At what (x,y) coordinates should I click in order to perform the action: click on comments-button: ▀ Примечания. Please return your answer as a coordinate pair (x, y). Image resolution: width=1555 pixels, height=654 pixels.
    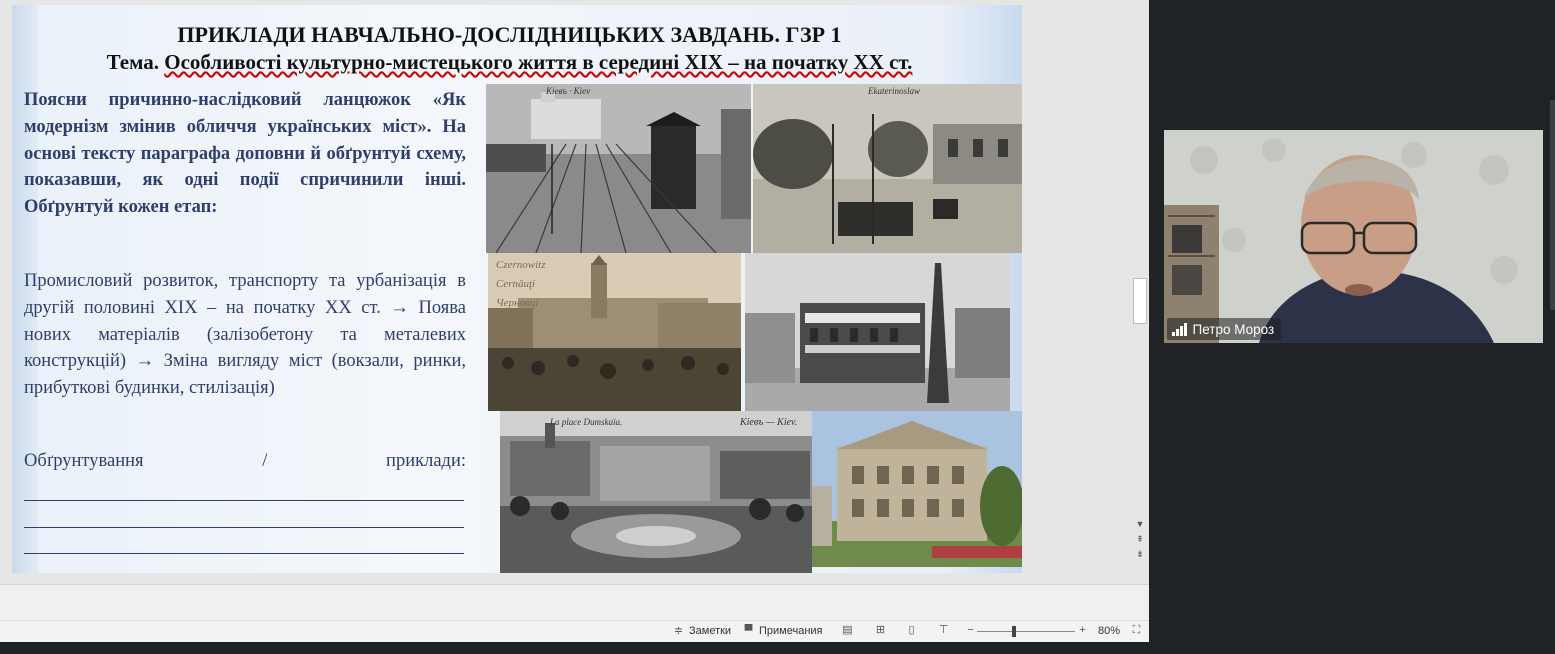
    Looking at the image, I should click on (782, 631).